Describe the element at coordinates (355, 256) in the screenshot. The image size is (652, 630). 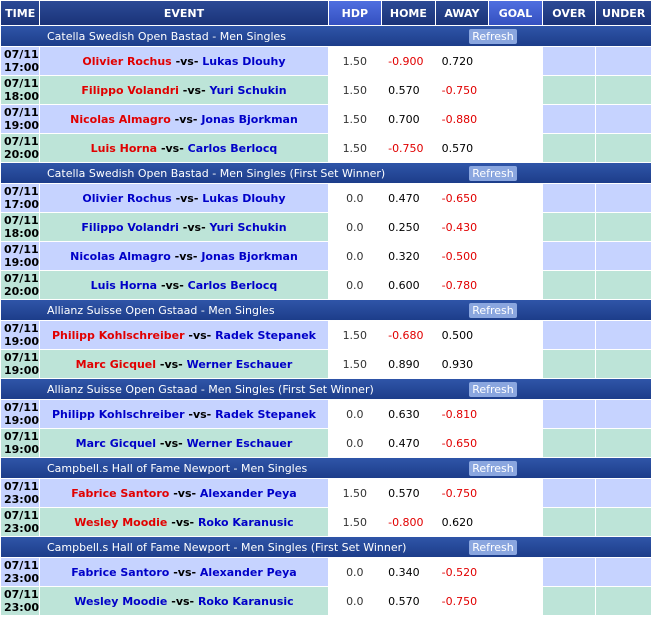
I see `handicap-value: 0.0` at that location.